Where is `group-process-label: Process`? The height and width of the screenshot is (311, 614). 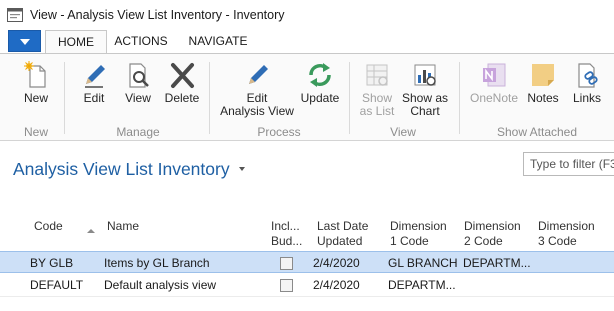 group-process-label: Process is located at coordinates (279, 132).